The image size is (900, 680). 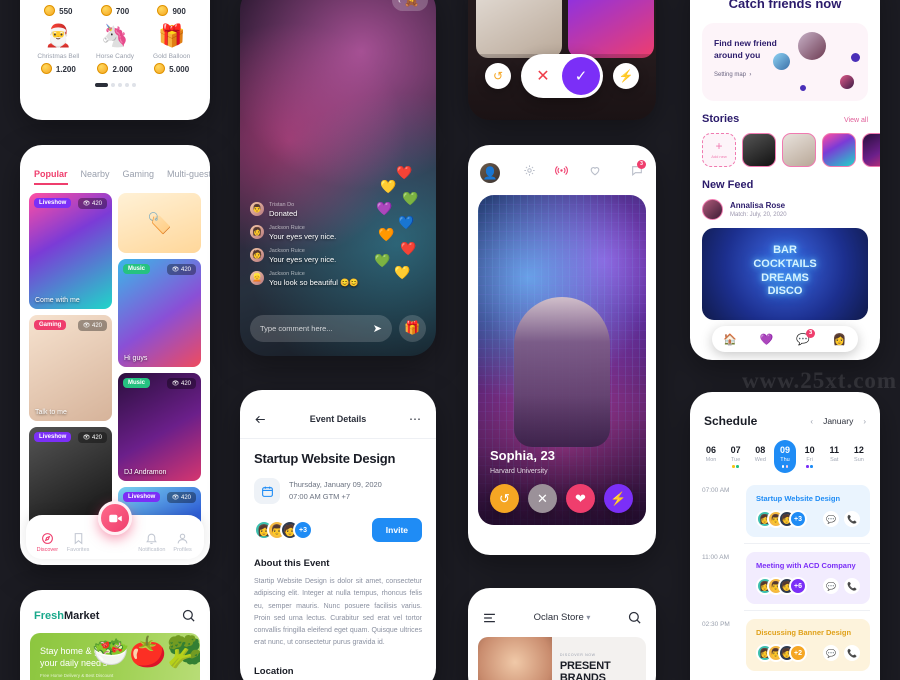 What do you see at coordinates (580, 498) in the screenshot?
I see `like-button: ❤` at bounding box center [580, 498].